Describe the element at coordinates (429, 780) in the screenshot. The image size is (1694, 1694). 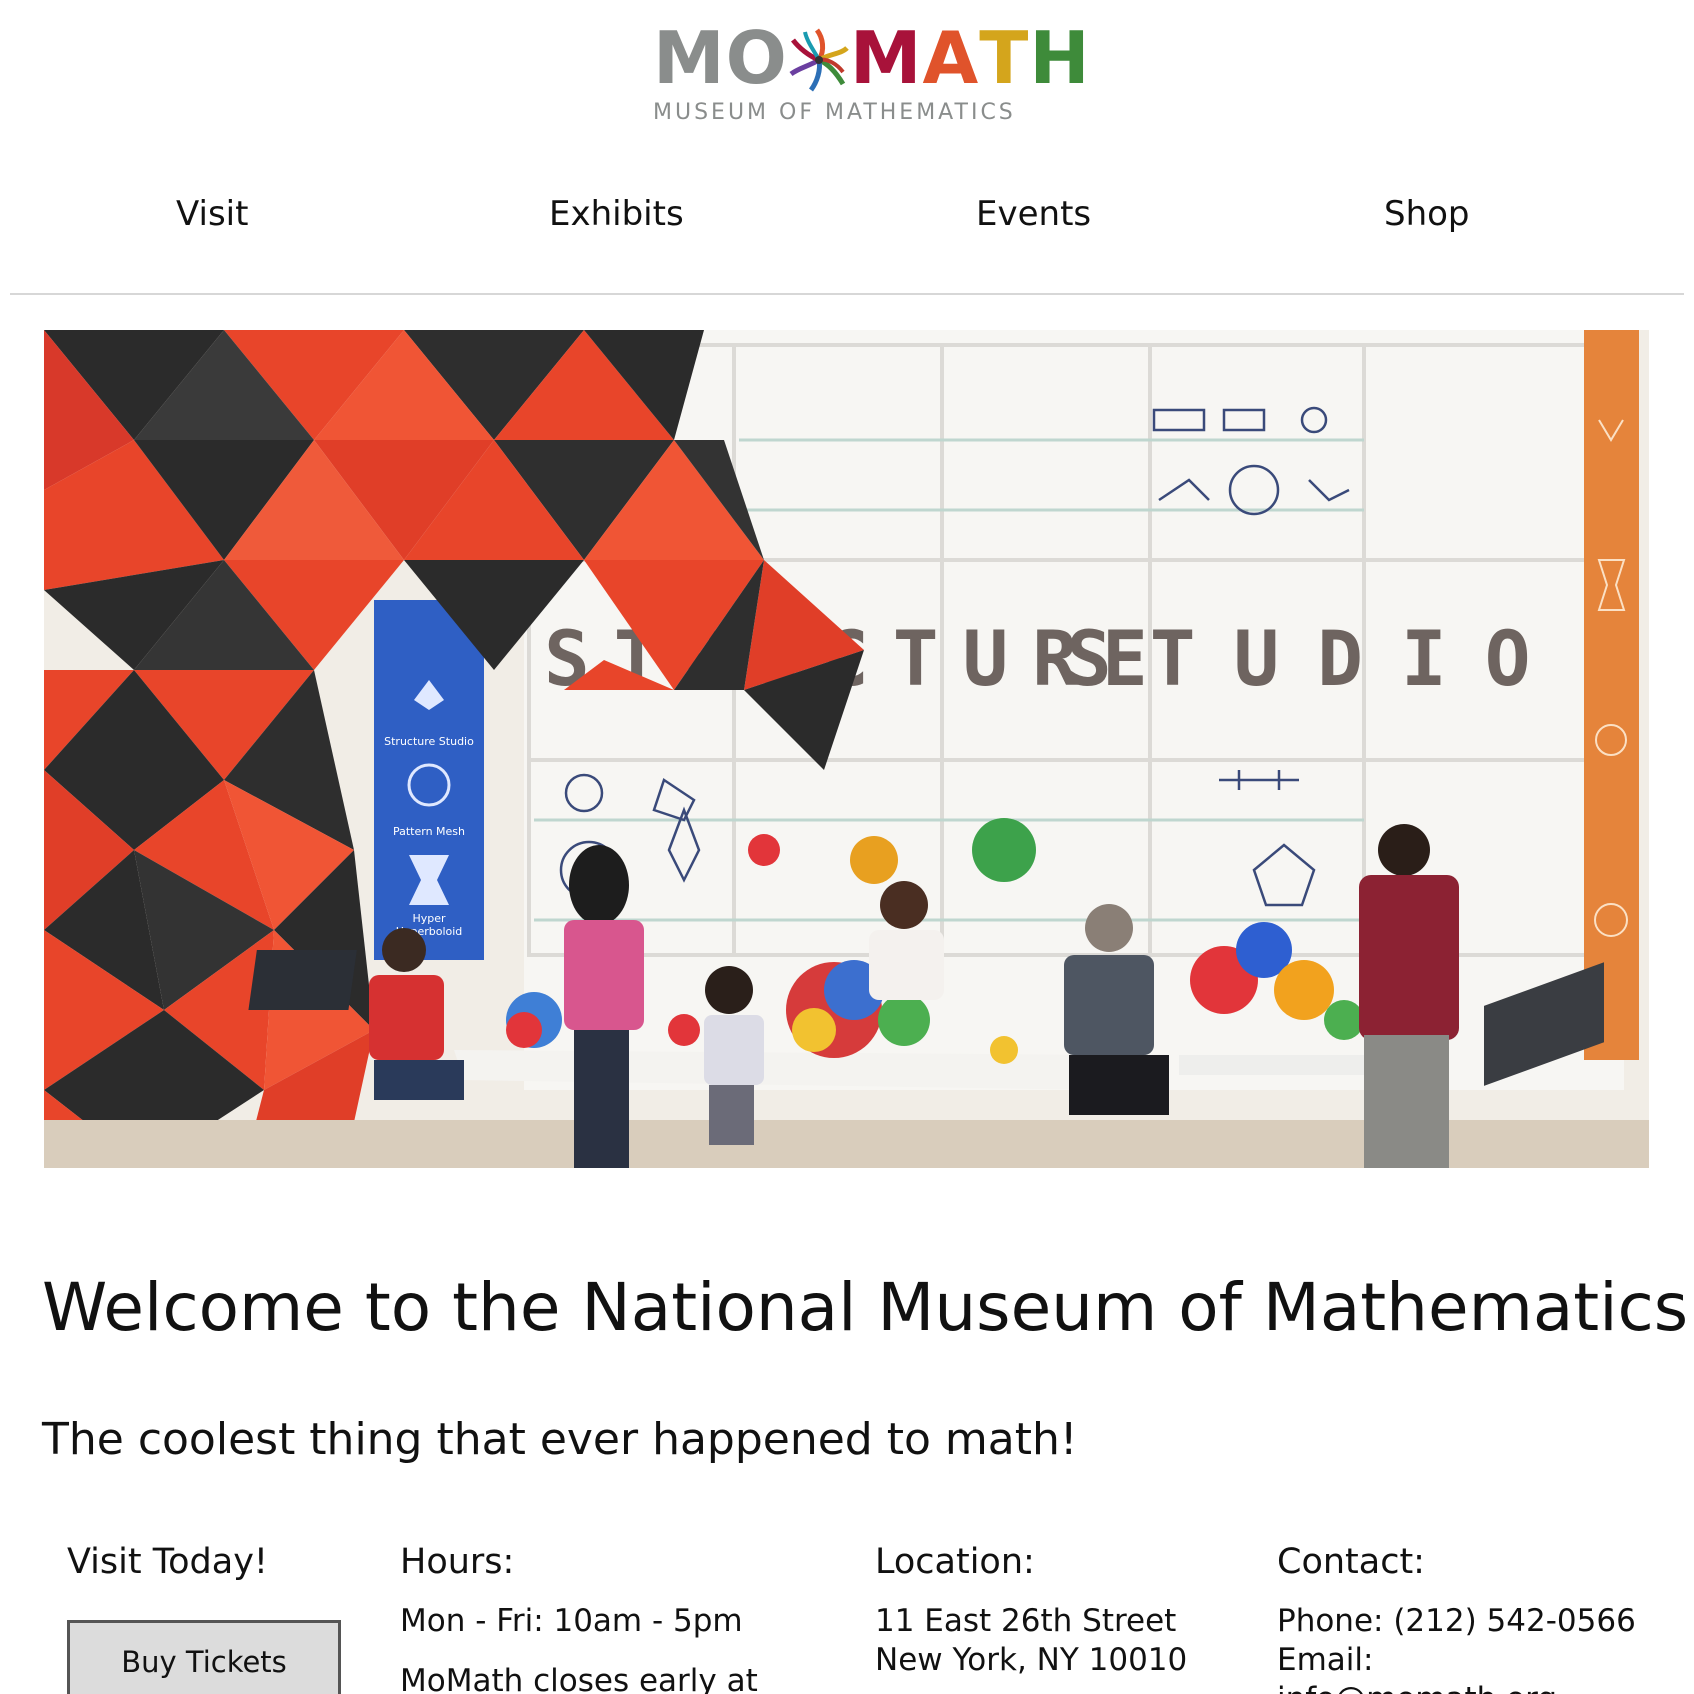
I see `blue-banner` at that location.